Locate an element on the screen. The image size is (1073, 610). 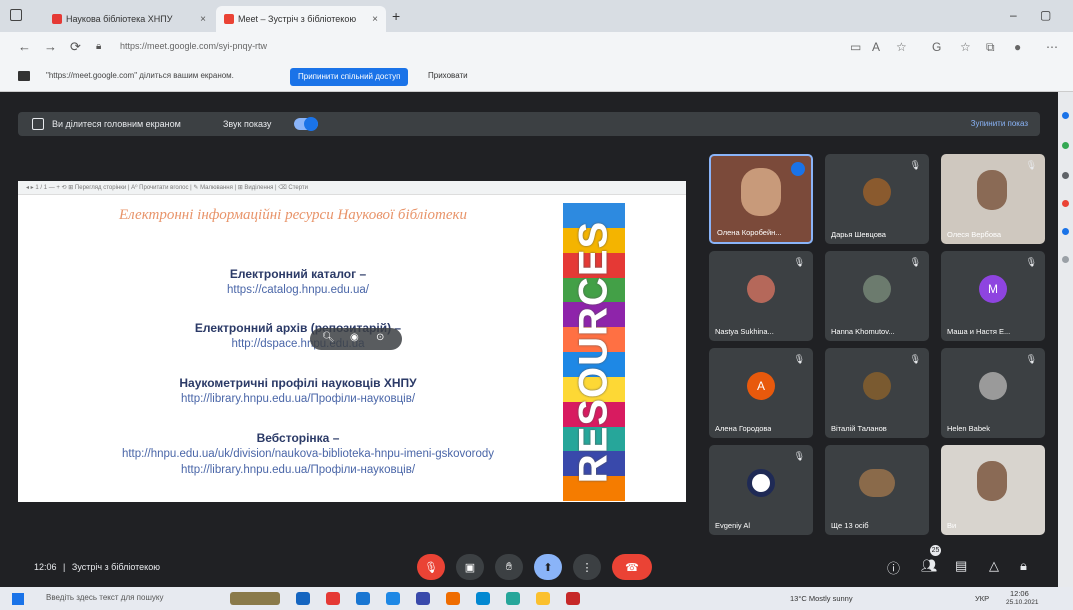
tab-library: Наукова бібліотека ХНПУ × is located at coordinates (129, 19).